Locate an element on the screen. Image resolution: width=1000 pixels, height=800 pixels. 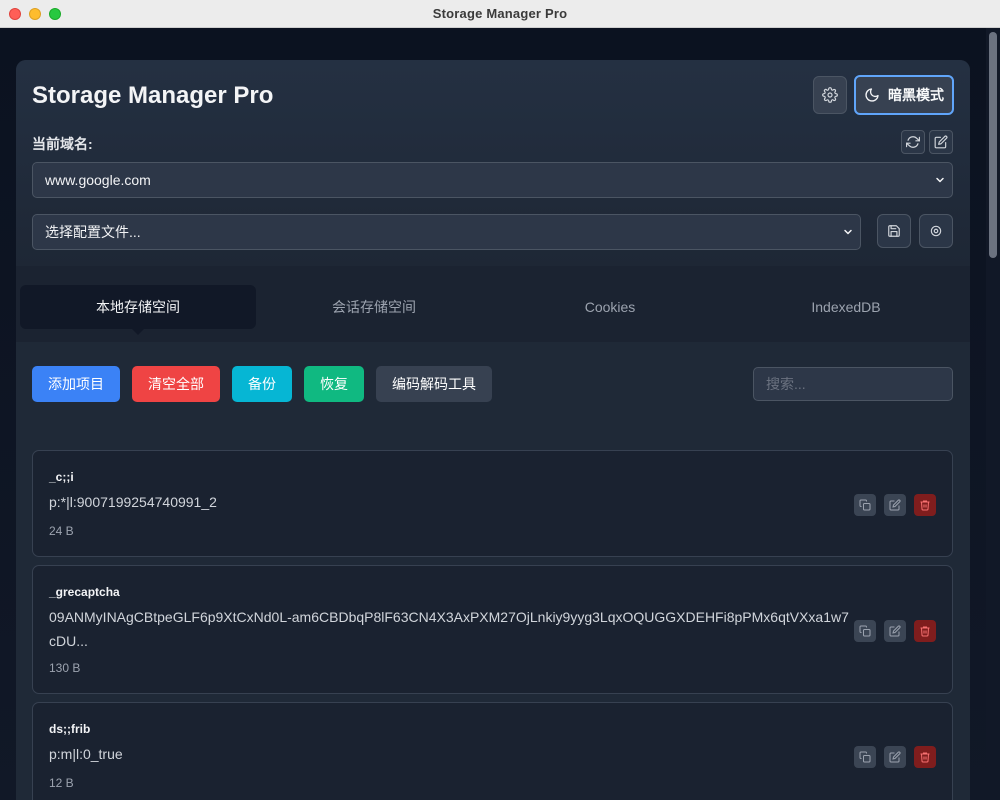
settings-icon is located at coordinates (936, 231).